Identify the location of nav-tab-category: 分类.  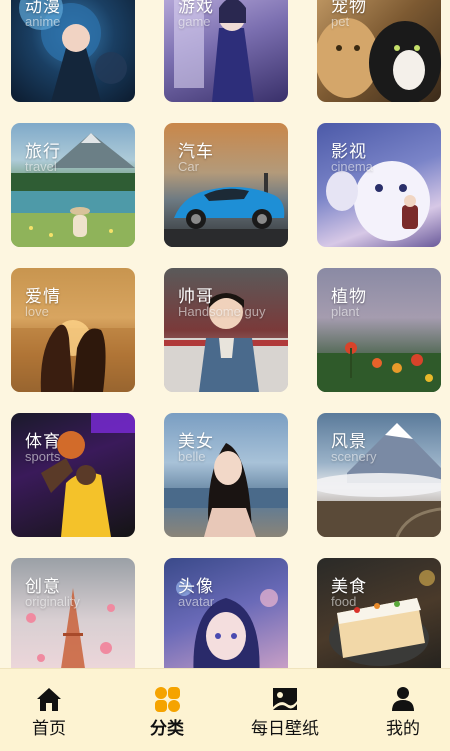
(167, 710).